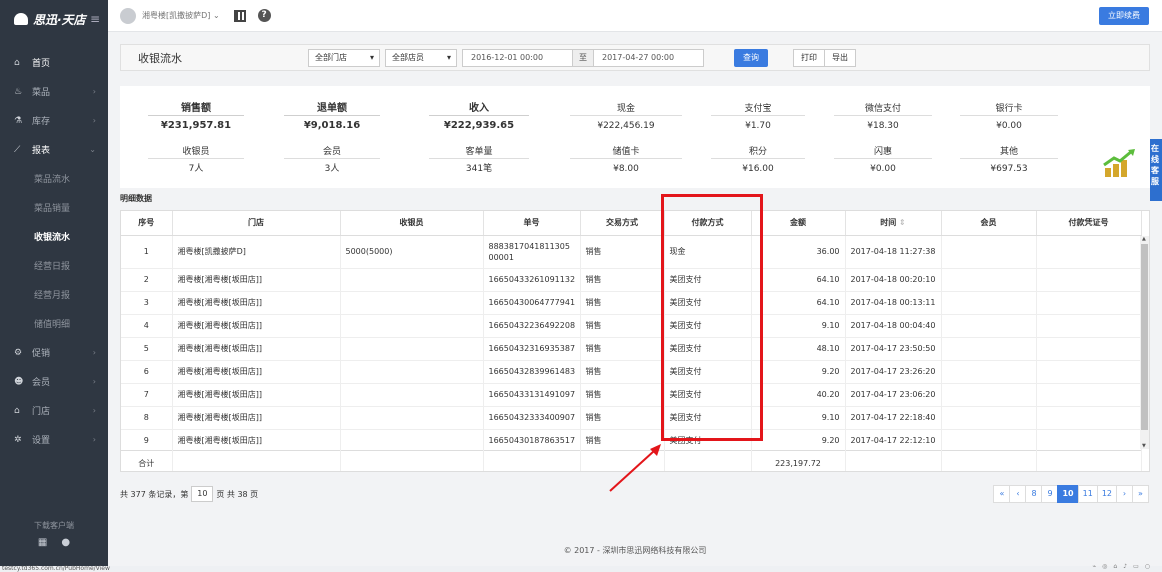  What do you see at coordinates (751, 57) in the screenshot?
I see `query-button: 查询` at bounding box center [751, 57].